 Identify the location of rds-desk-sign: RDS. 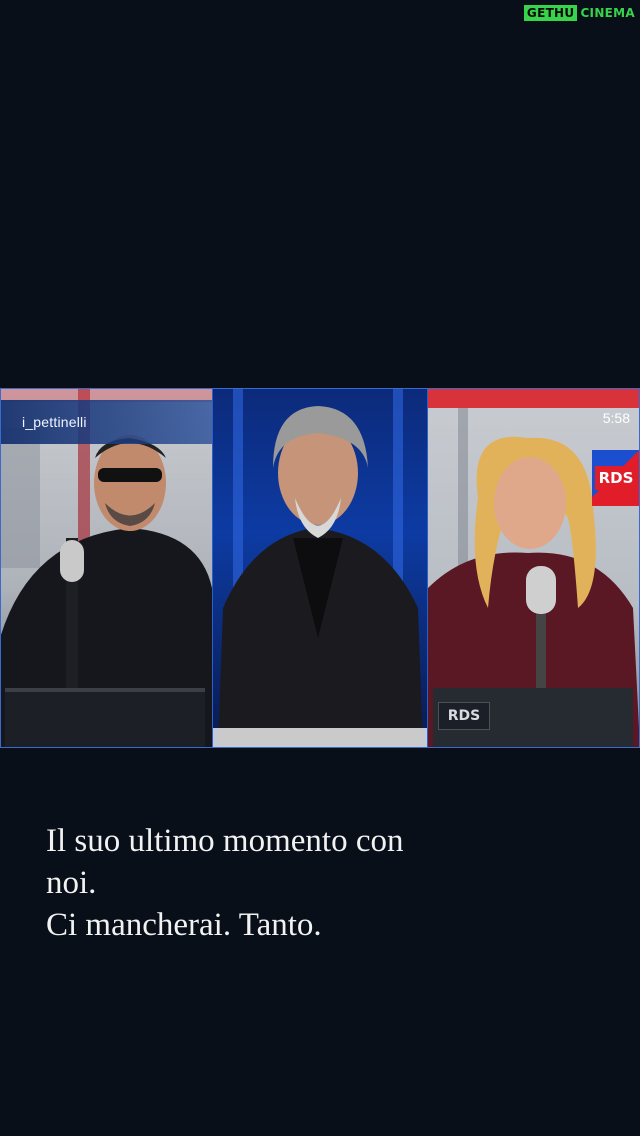
(464, 716).